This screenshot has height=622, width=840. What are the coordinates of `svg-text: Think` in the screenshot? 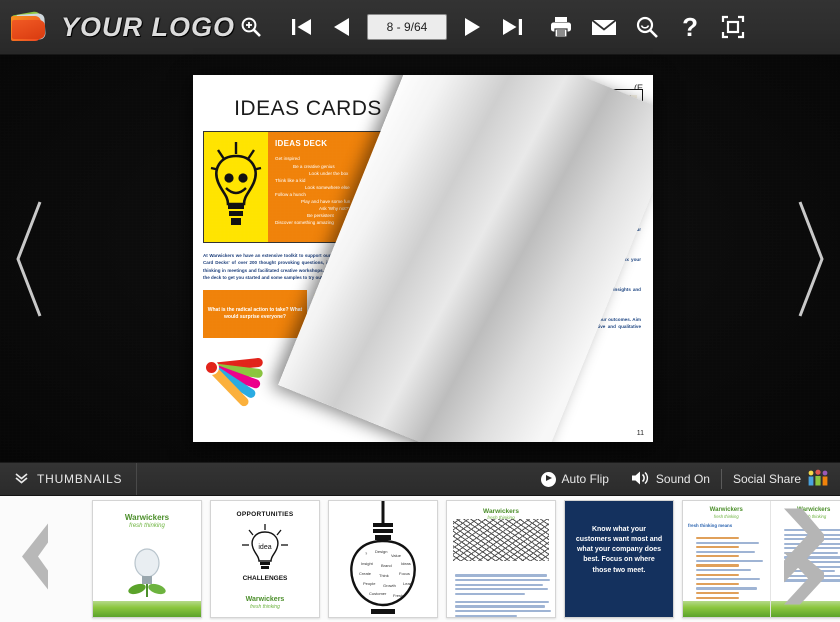 It's located at (384, 575).